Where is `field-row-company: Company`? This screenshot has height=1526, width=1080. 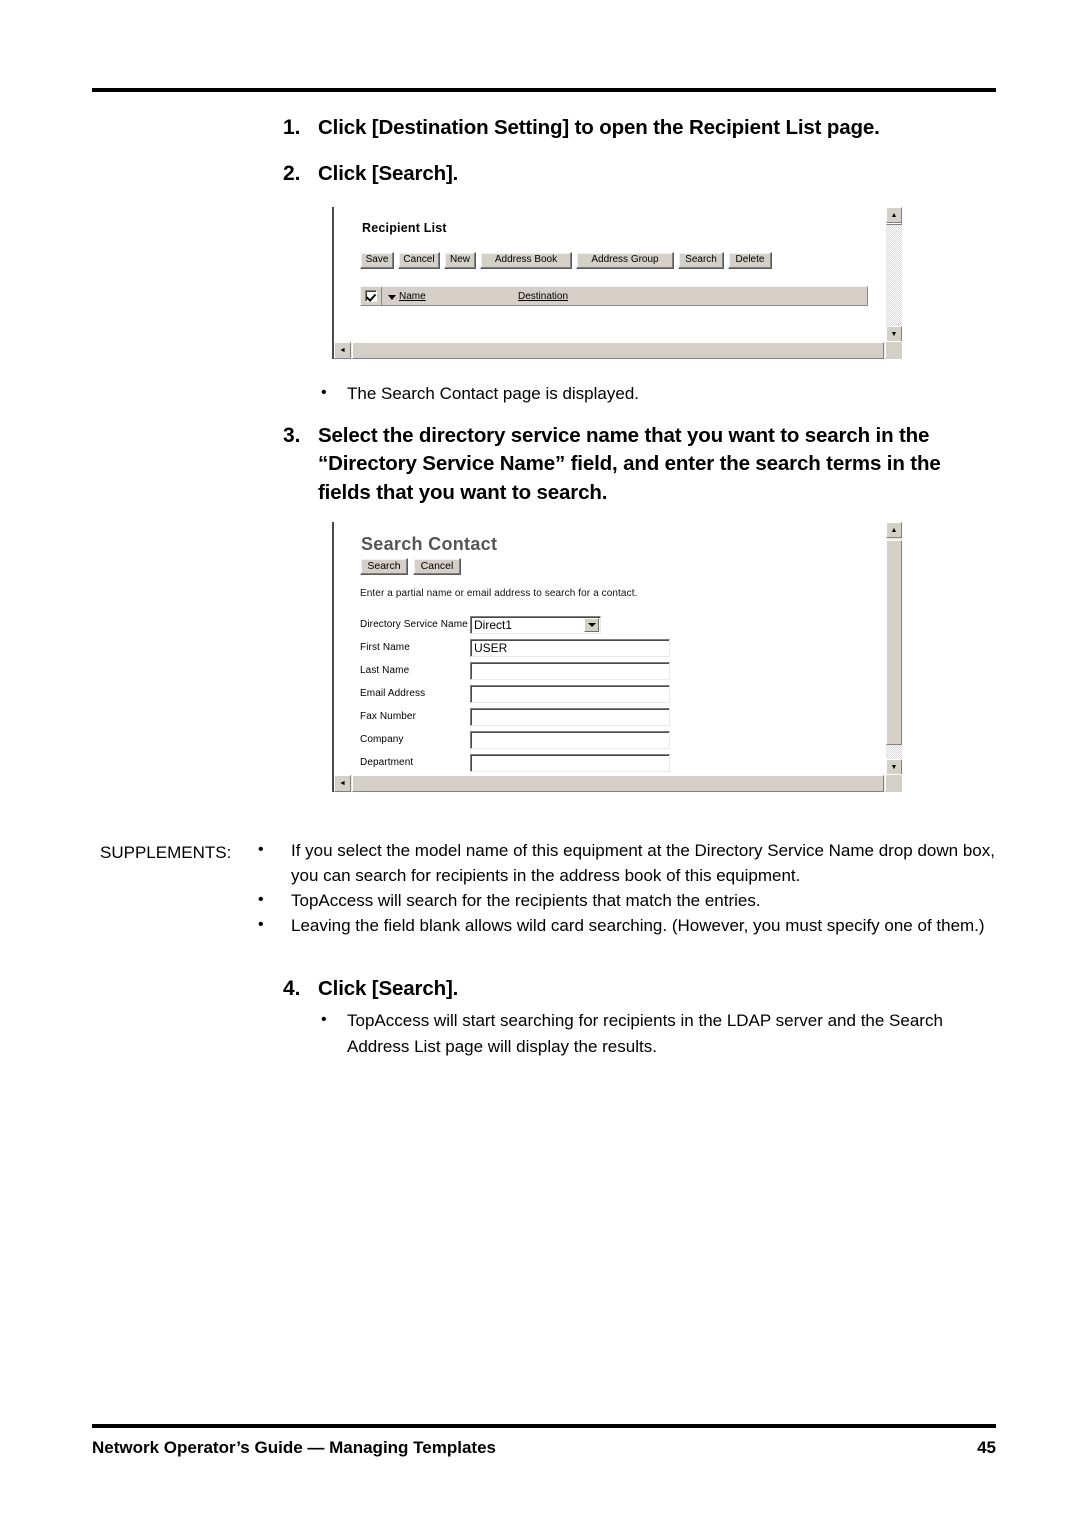
field-row-company: Company is located at coordinates (515, 739).